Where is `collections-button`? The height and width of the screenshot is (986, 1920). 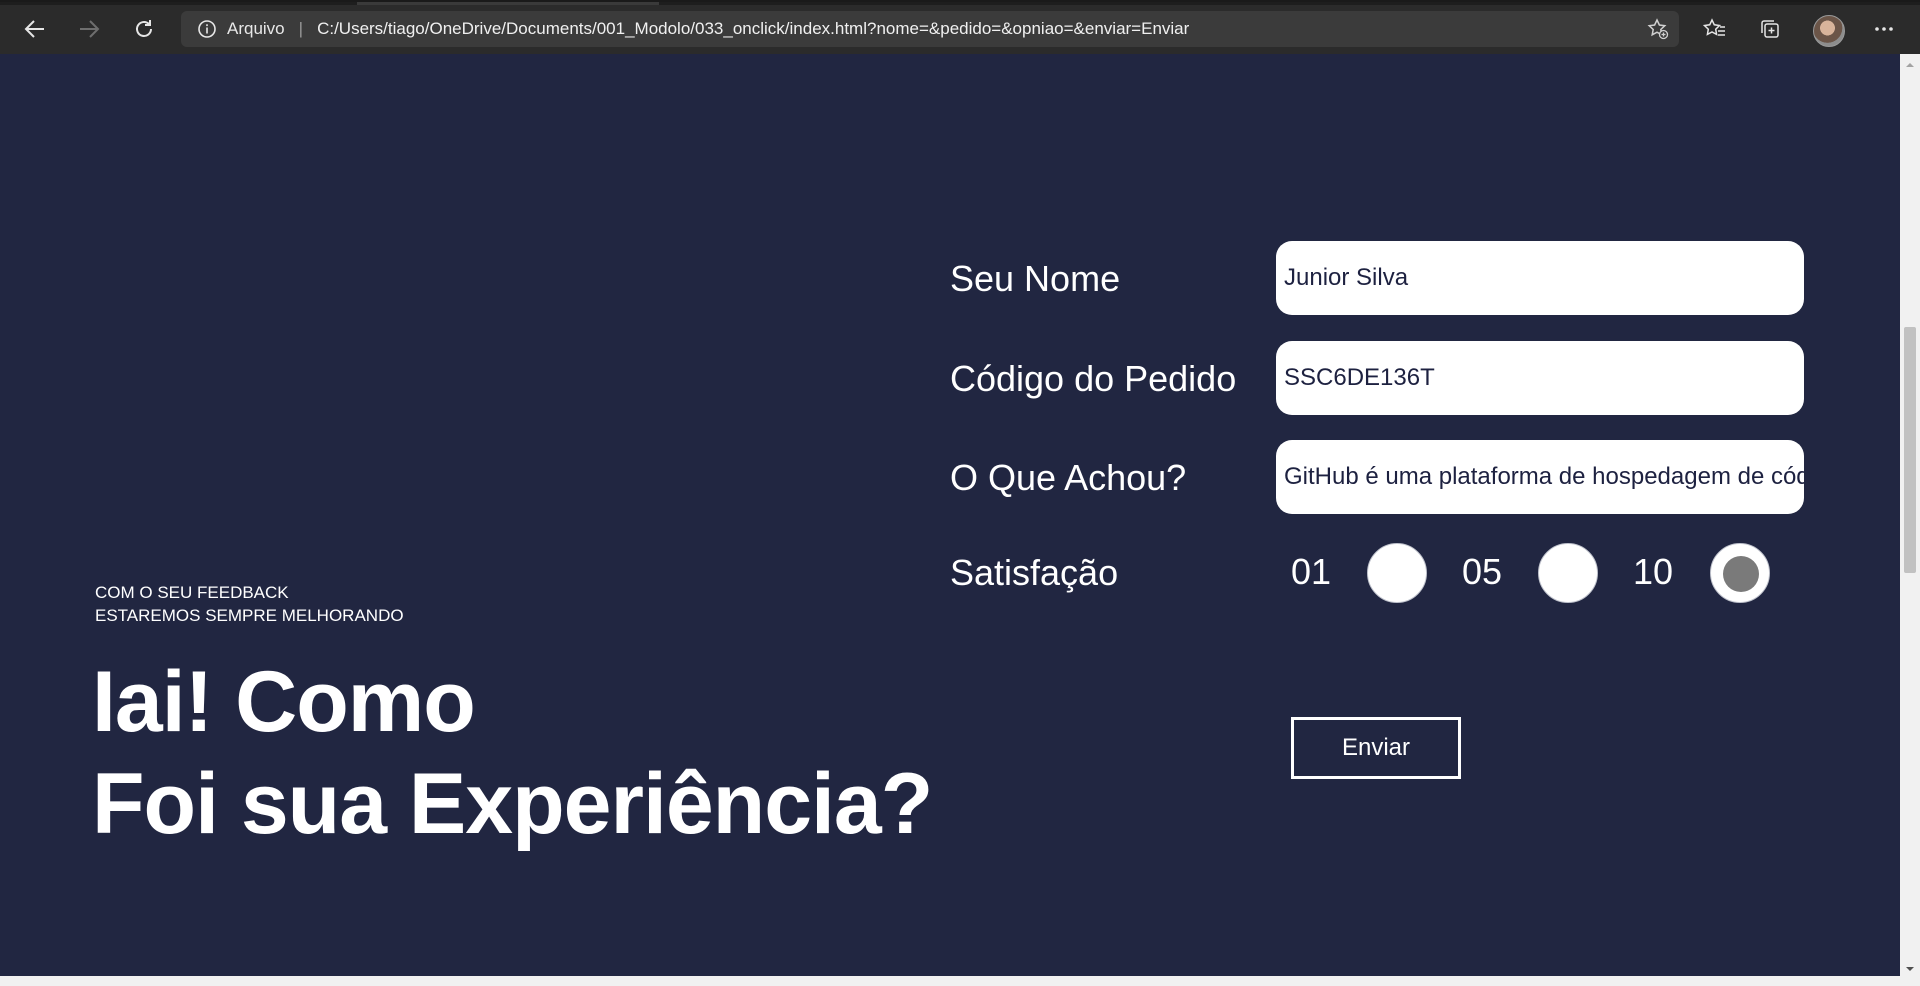 collections-button is located at coordinates (1770, 29).